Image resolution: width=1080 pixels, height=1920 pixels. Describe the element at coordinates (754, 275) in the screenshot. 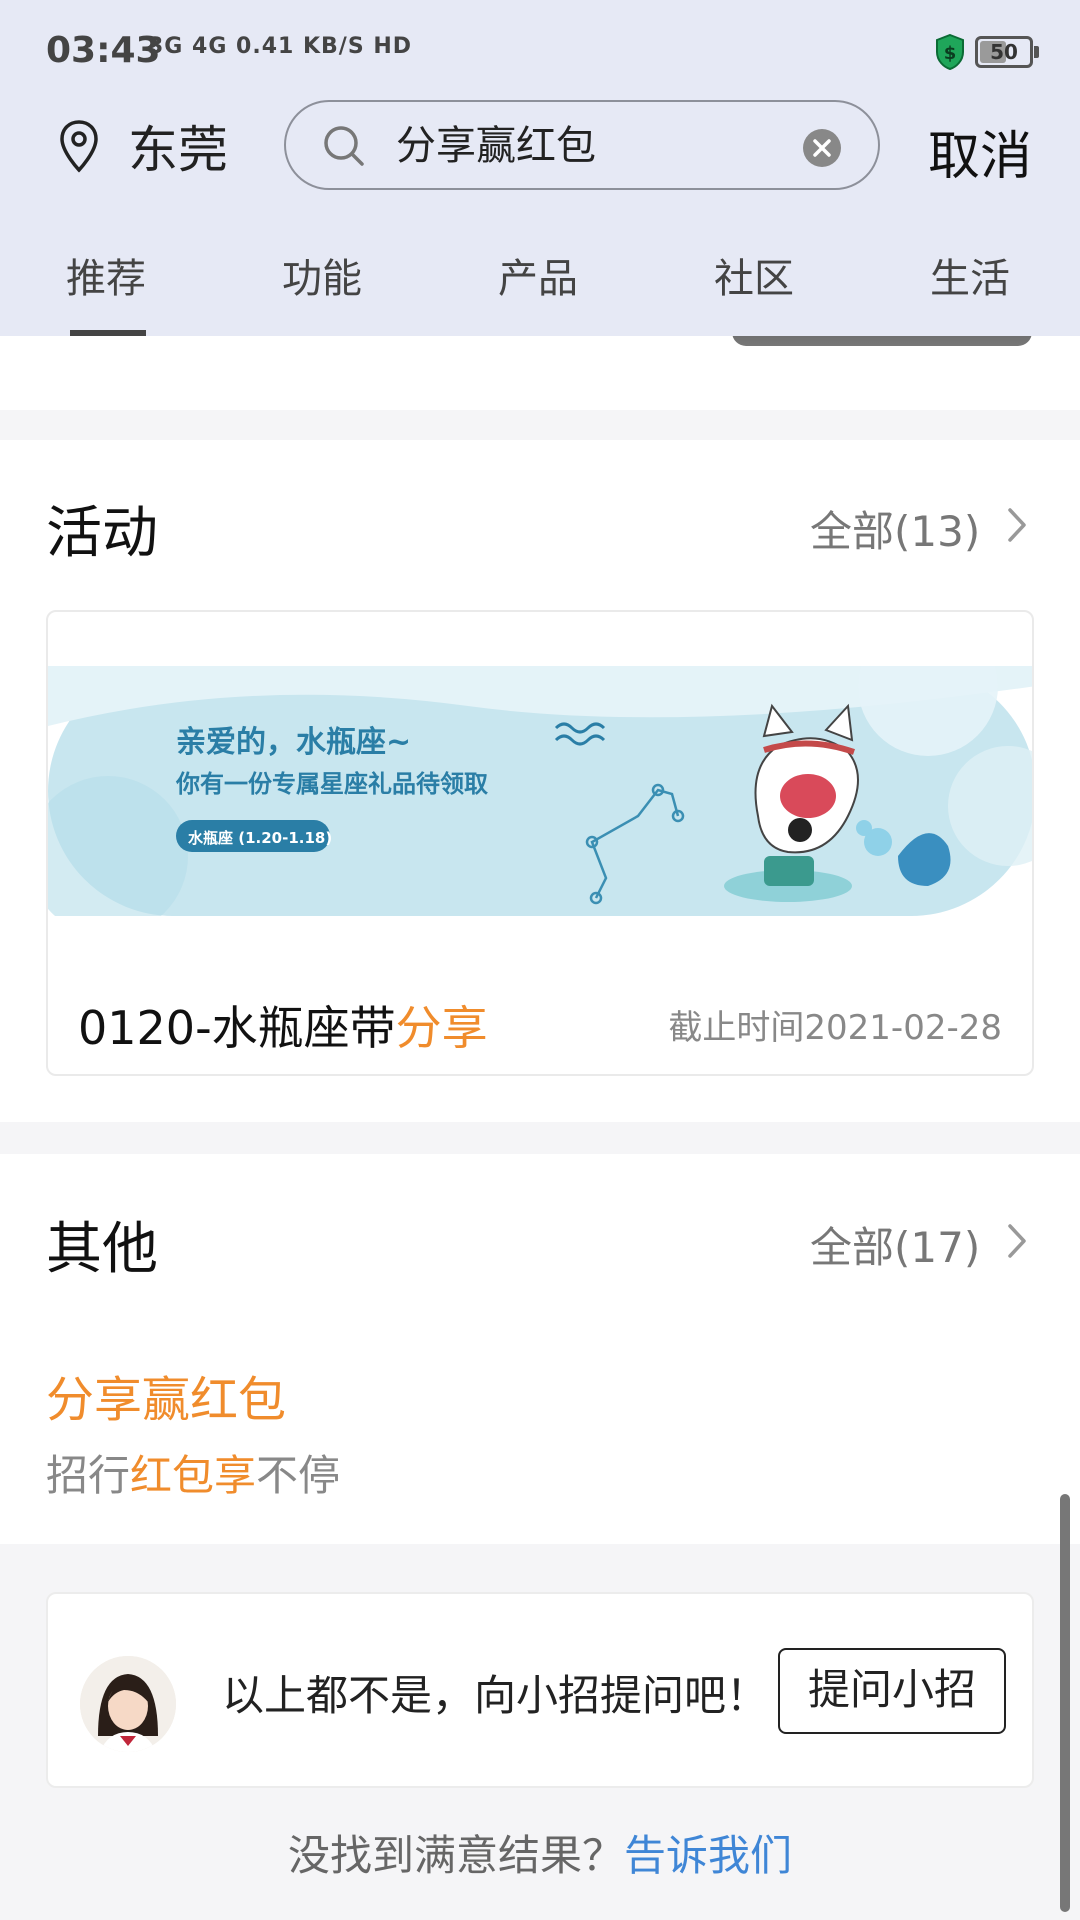

I see `tab-community: 社区` at that location.